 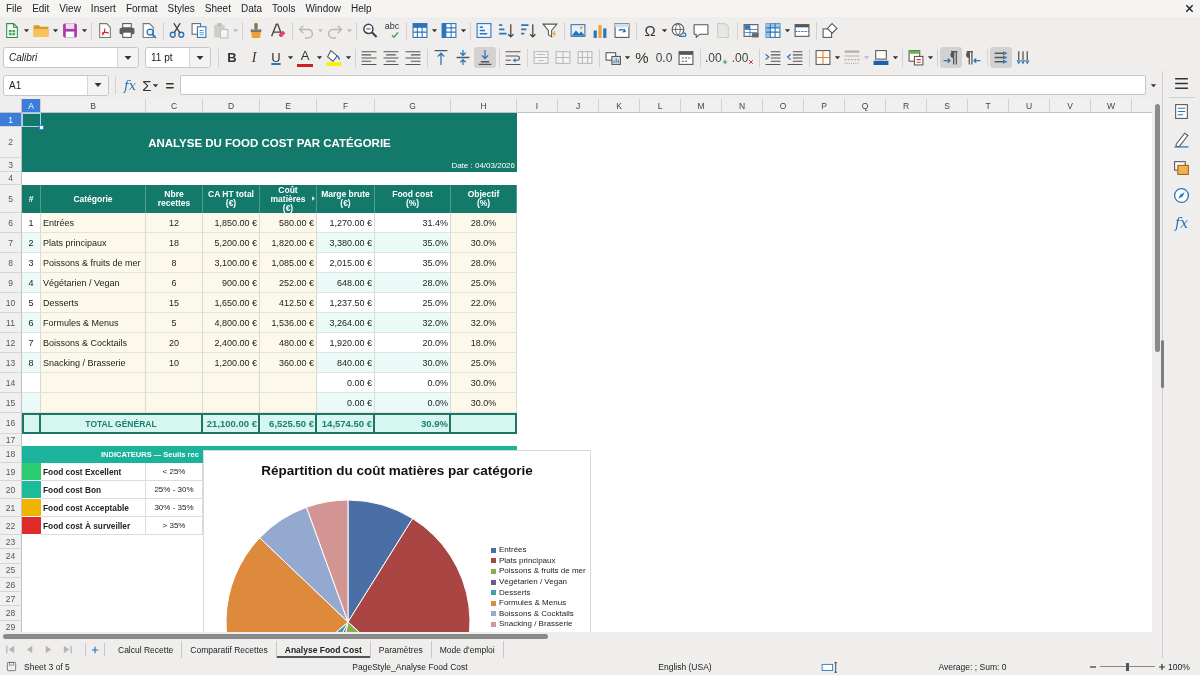 What do you see at coordinates (231, 263) in the screenshot?
I see `table-cell: 3,100.00 €` at bounding box center [231, 263].